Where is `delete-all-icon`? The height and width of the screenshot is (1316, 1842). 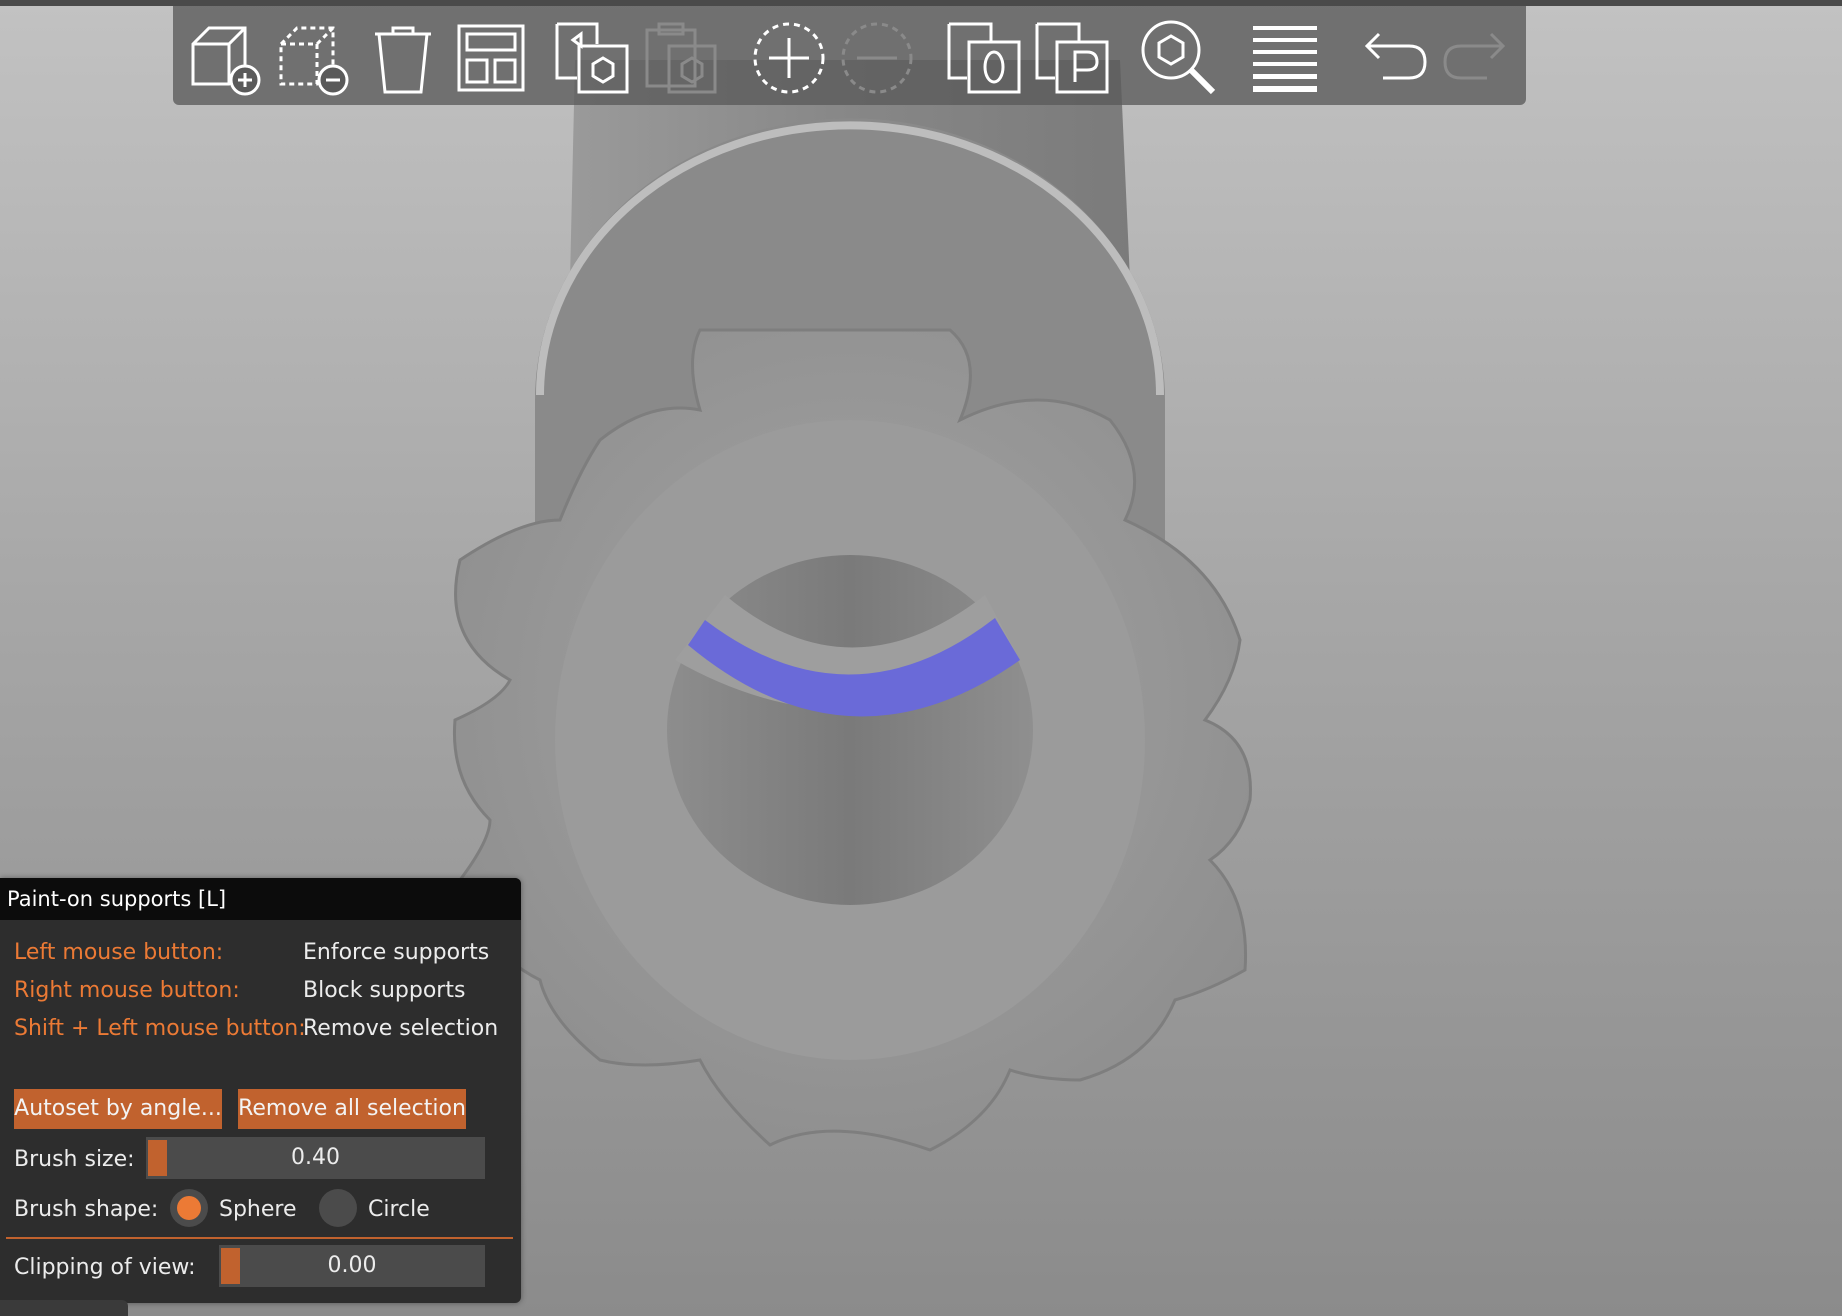
delete-all-icon is located at coordinates (403, 58).